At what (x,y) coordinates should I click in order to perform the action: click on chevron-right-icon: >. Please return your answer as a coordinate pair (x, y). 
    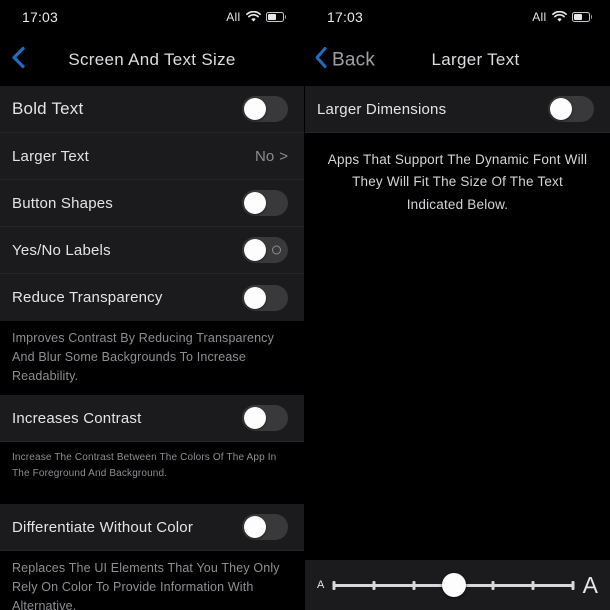
    Looking at the image, I should click on (283, 156).